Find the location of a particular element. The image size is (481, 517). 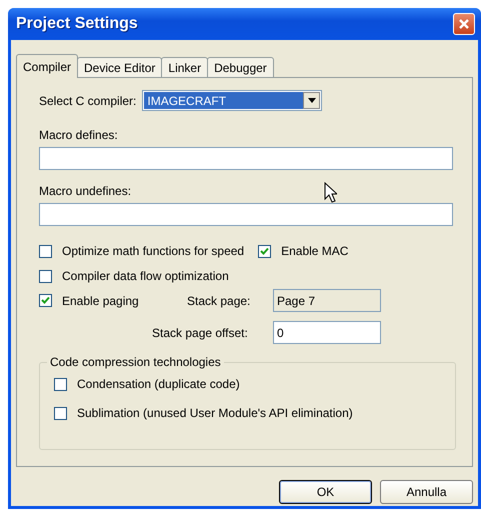

group-title: Code compression technologies is located at coordinates (135, 362).